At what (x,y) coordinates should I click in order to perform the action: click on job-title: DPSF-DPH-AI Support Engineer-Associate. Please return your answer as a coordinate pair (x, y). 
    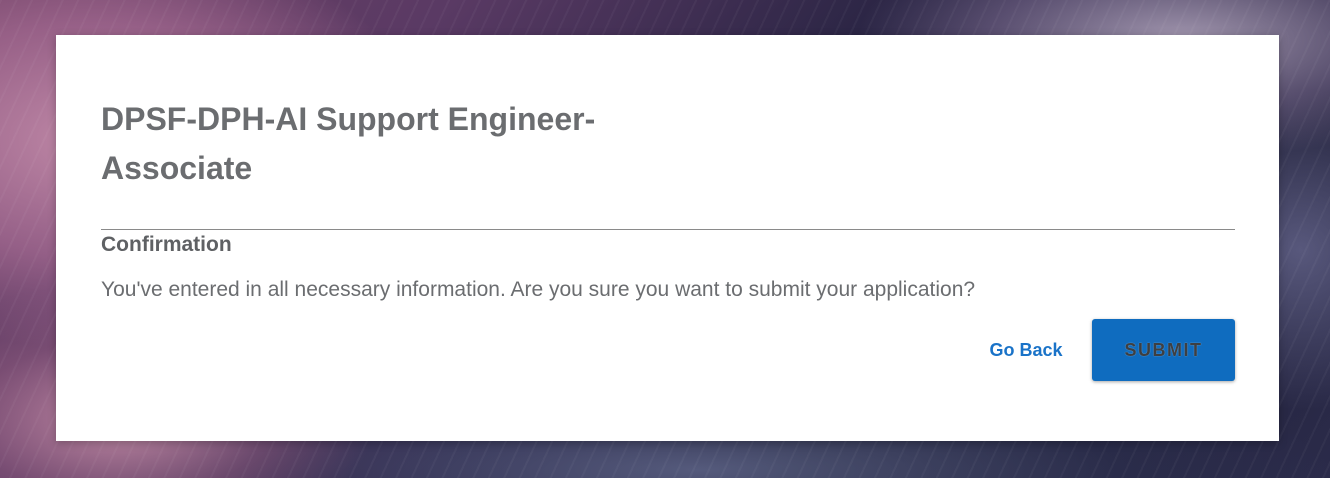
    Looking at the image, I should click on (348, 143).